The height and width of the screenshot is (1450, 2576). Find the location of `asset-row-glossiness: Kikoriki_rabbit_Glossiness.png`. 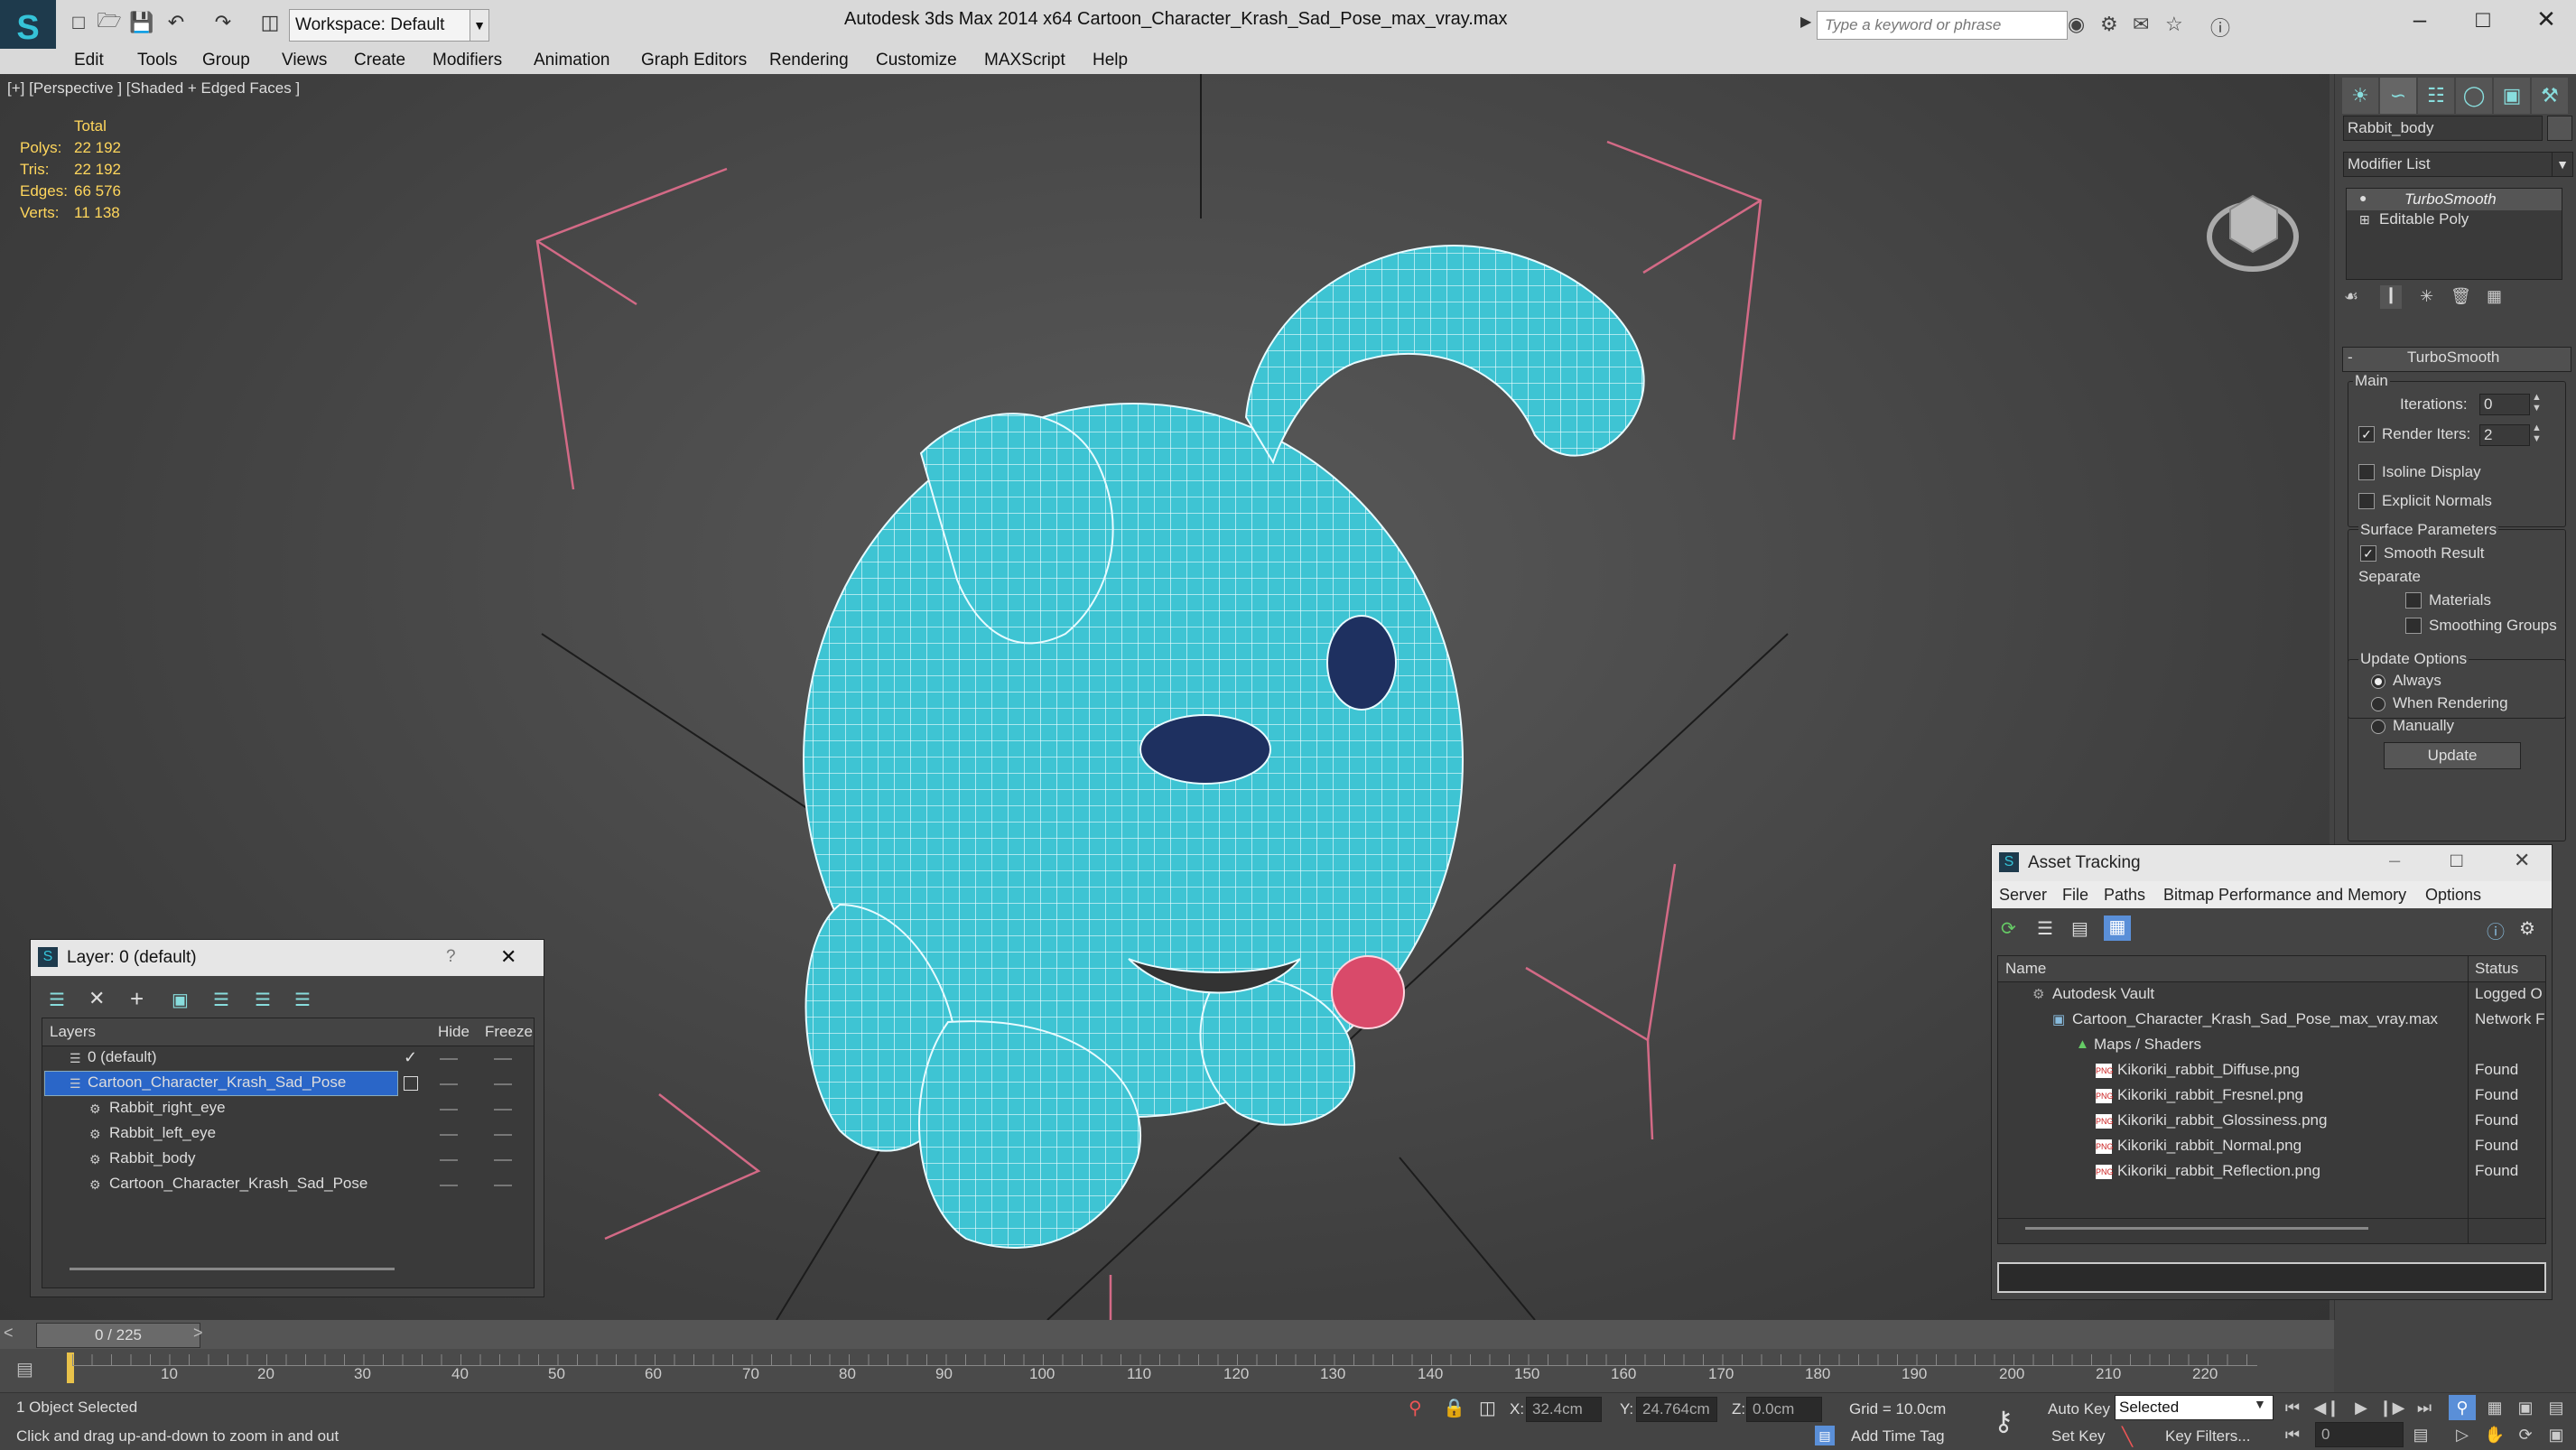

asset-row-glossiness: Kikoriki_rabbit_Glossiness.png is located at coordinates (2222, 1120).